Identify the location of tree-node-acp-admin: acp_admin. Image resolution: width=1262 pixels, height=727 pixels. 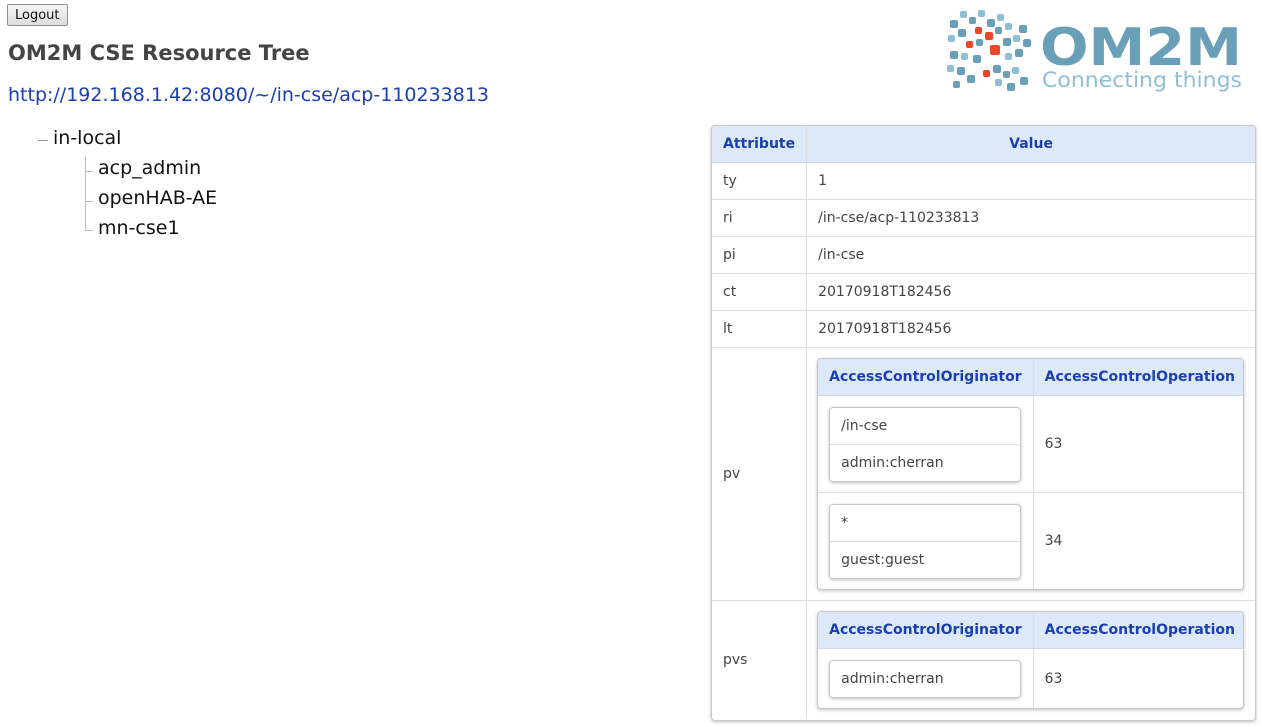
(149, 168).